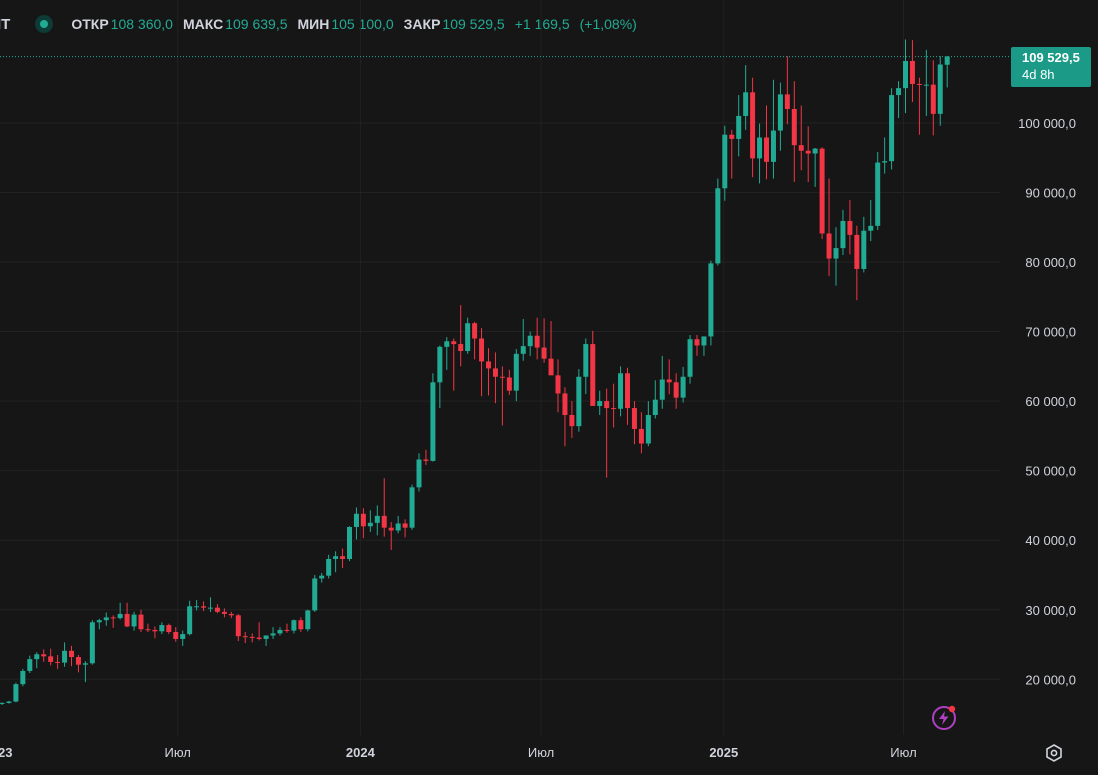 The height and width of the screenshot is (775, 1098). What do you see at coordinates (723, 752) in the screenshot?
I see `x-tick-label: 2025` at bounding box center [723, 752].